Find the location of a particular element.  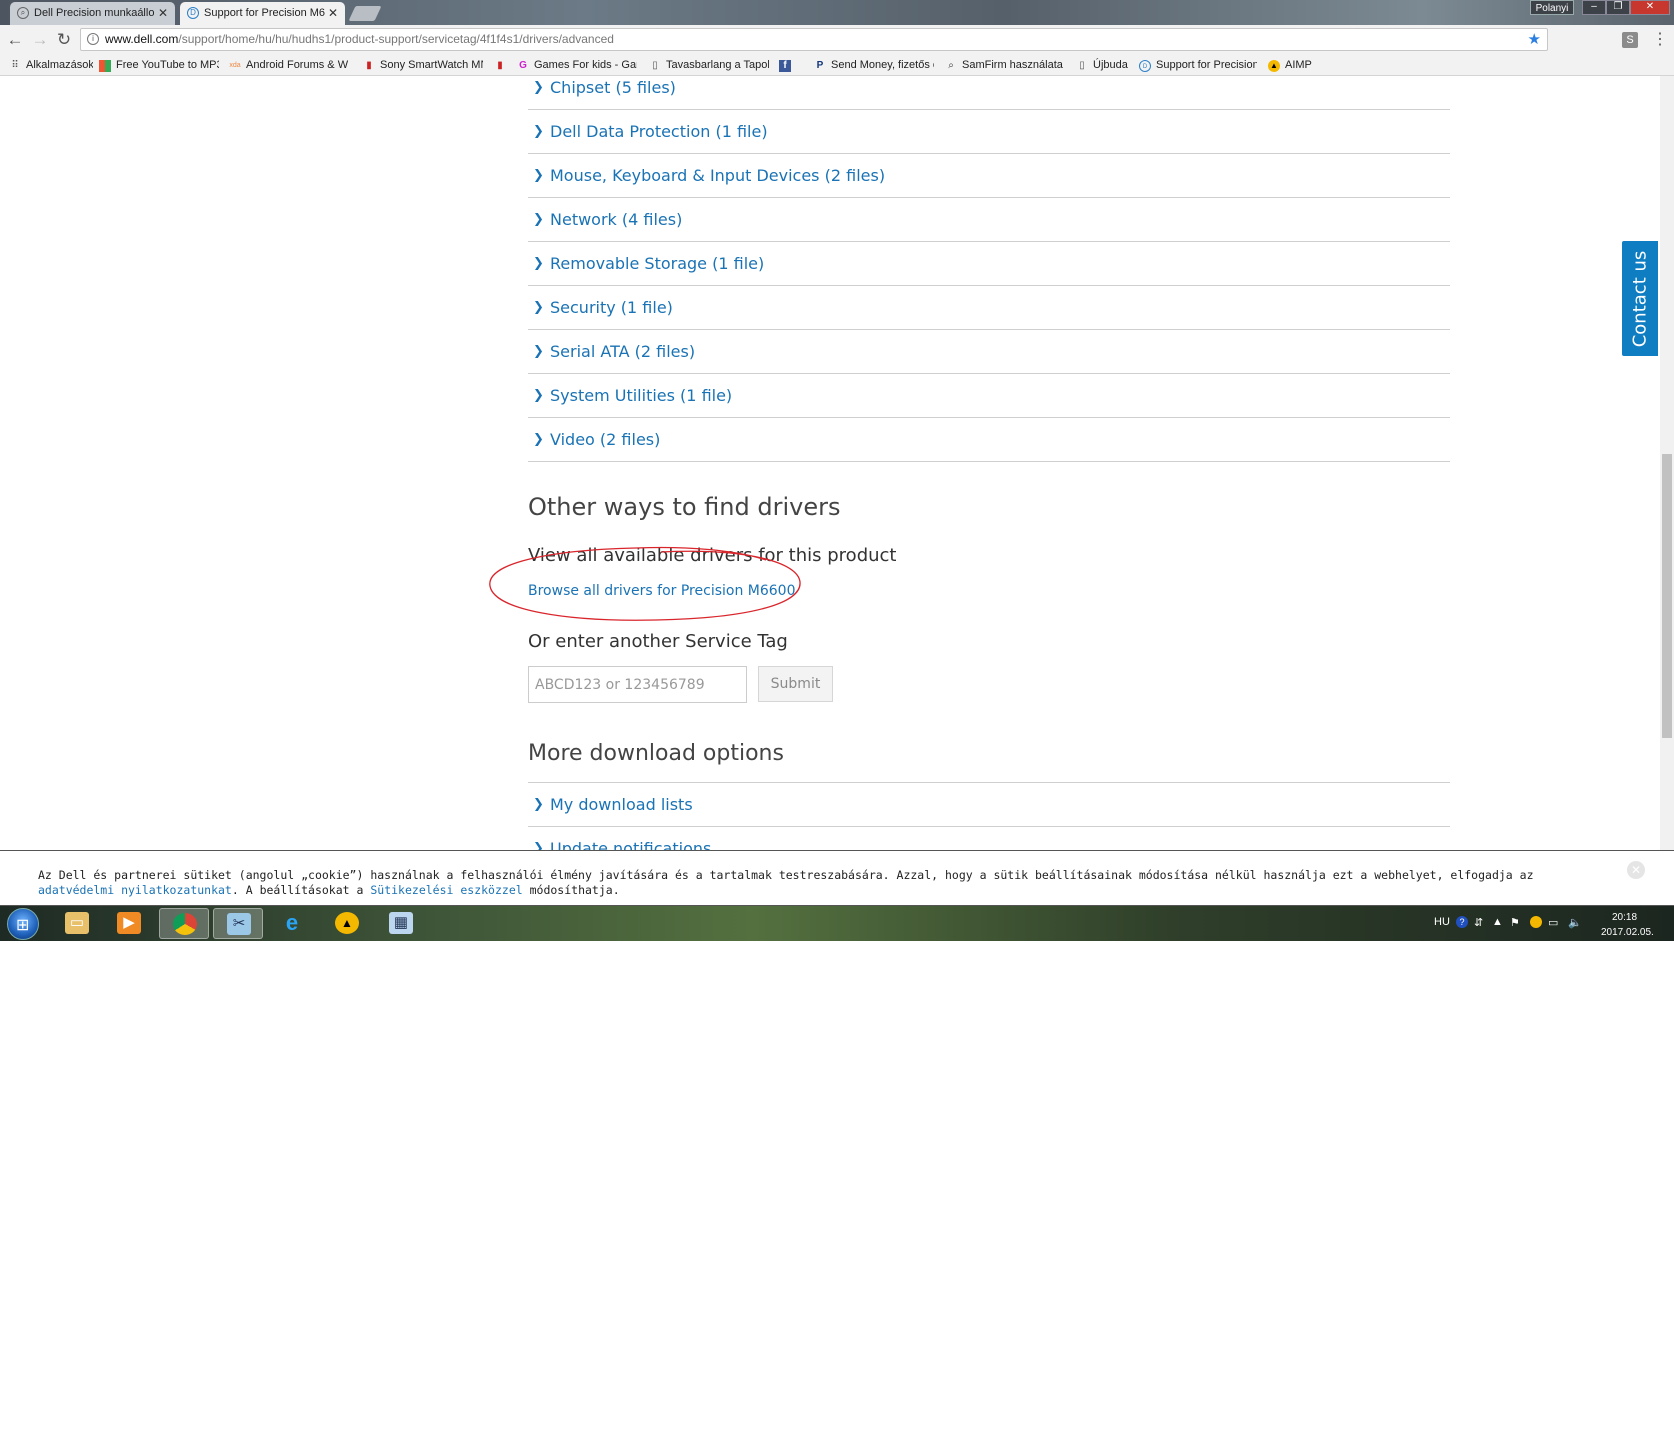

page-scrollbar is located at coordinates (1667, 463).